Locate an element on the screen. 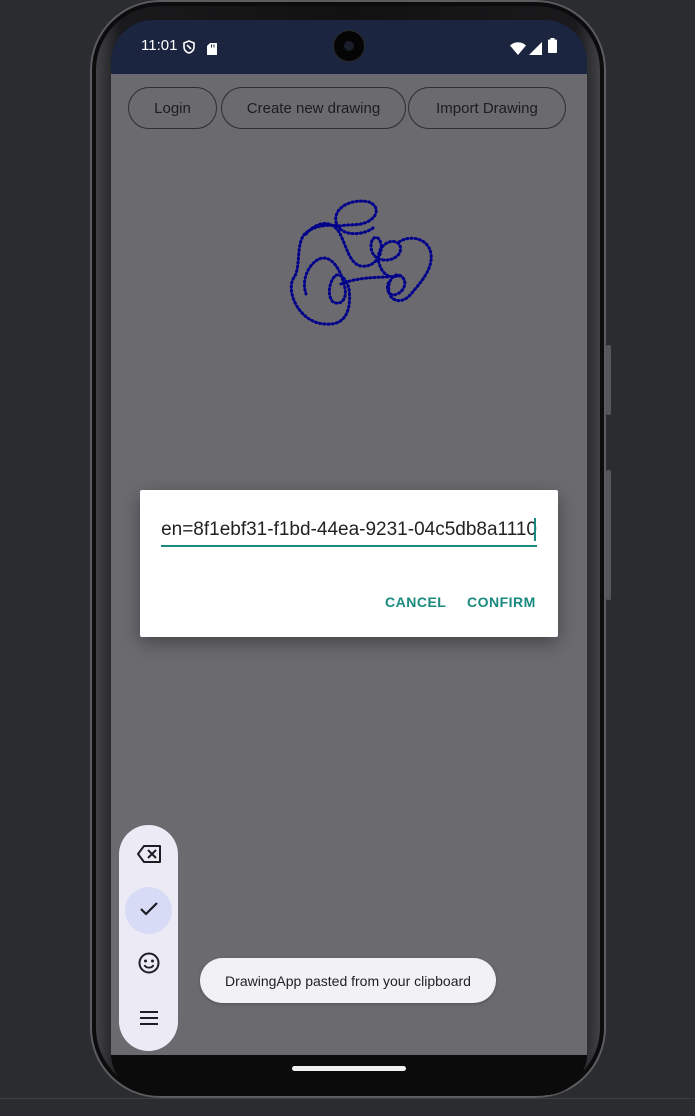 This screenshot has height=1116, width=695. floating-toolbar is located at coordinates (148, 938).